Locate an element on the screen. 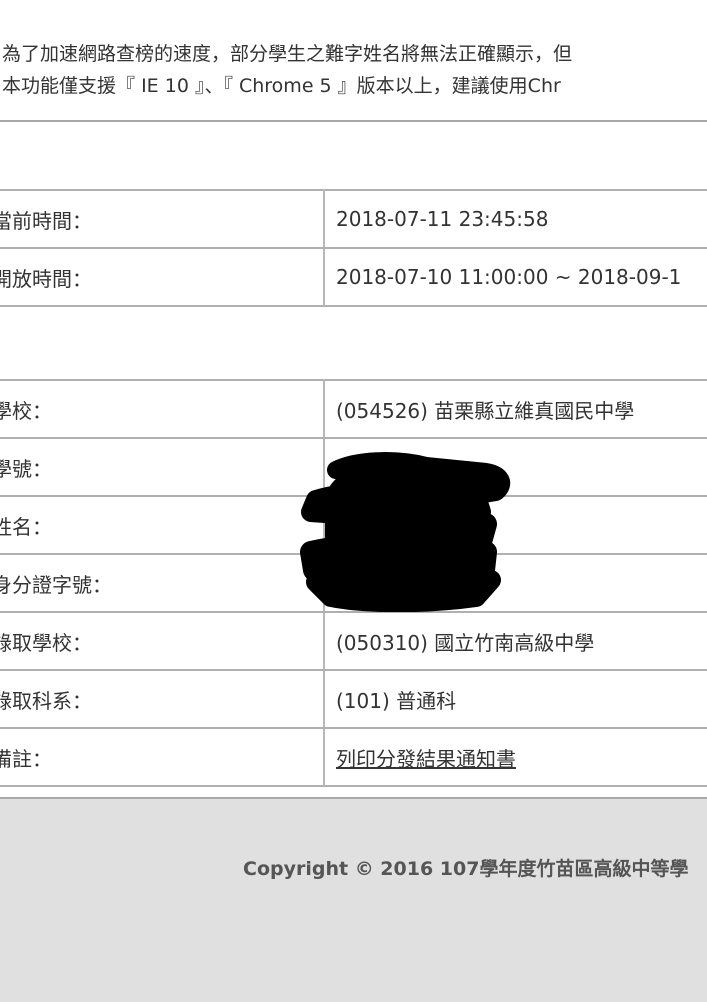 The width and height of the screenshot is (707, 1002). national-id-label: 身分證字號： is located at coordinates (162, 583).